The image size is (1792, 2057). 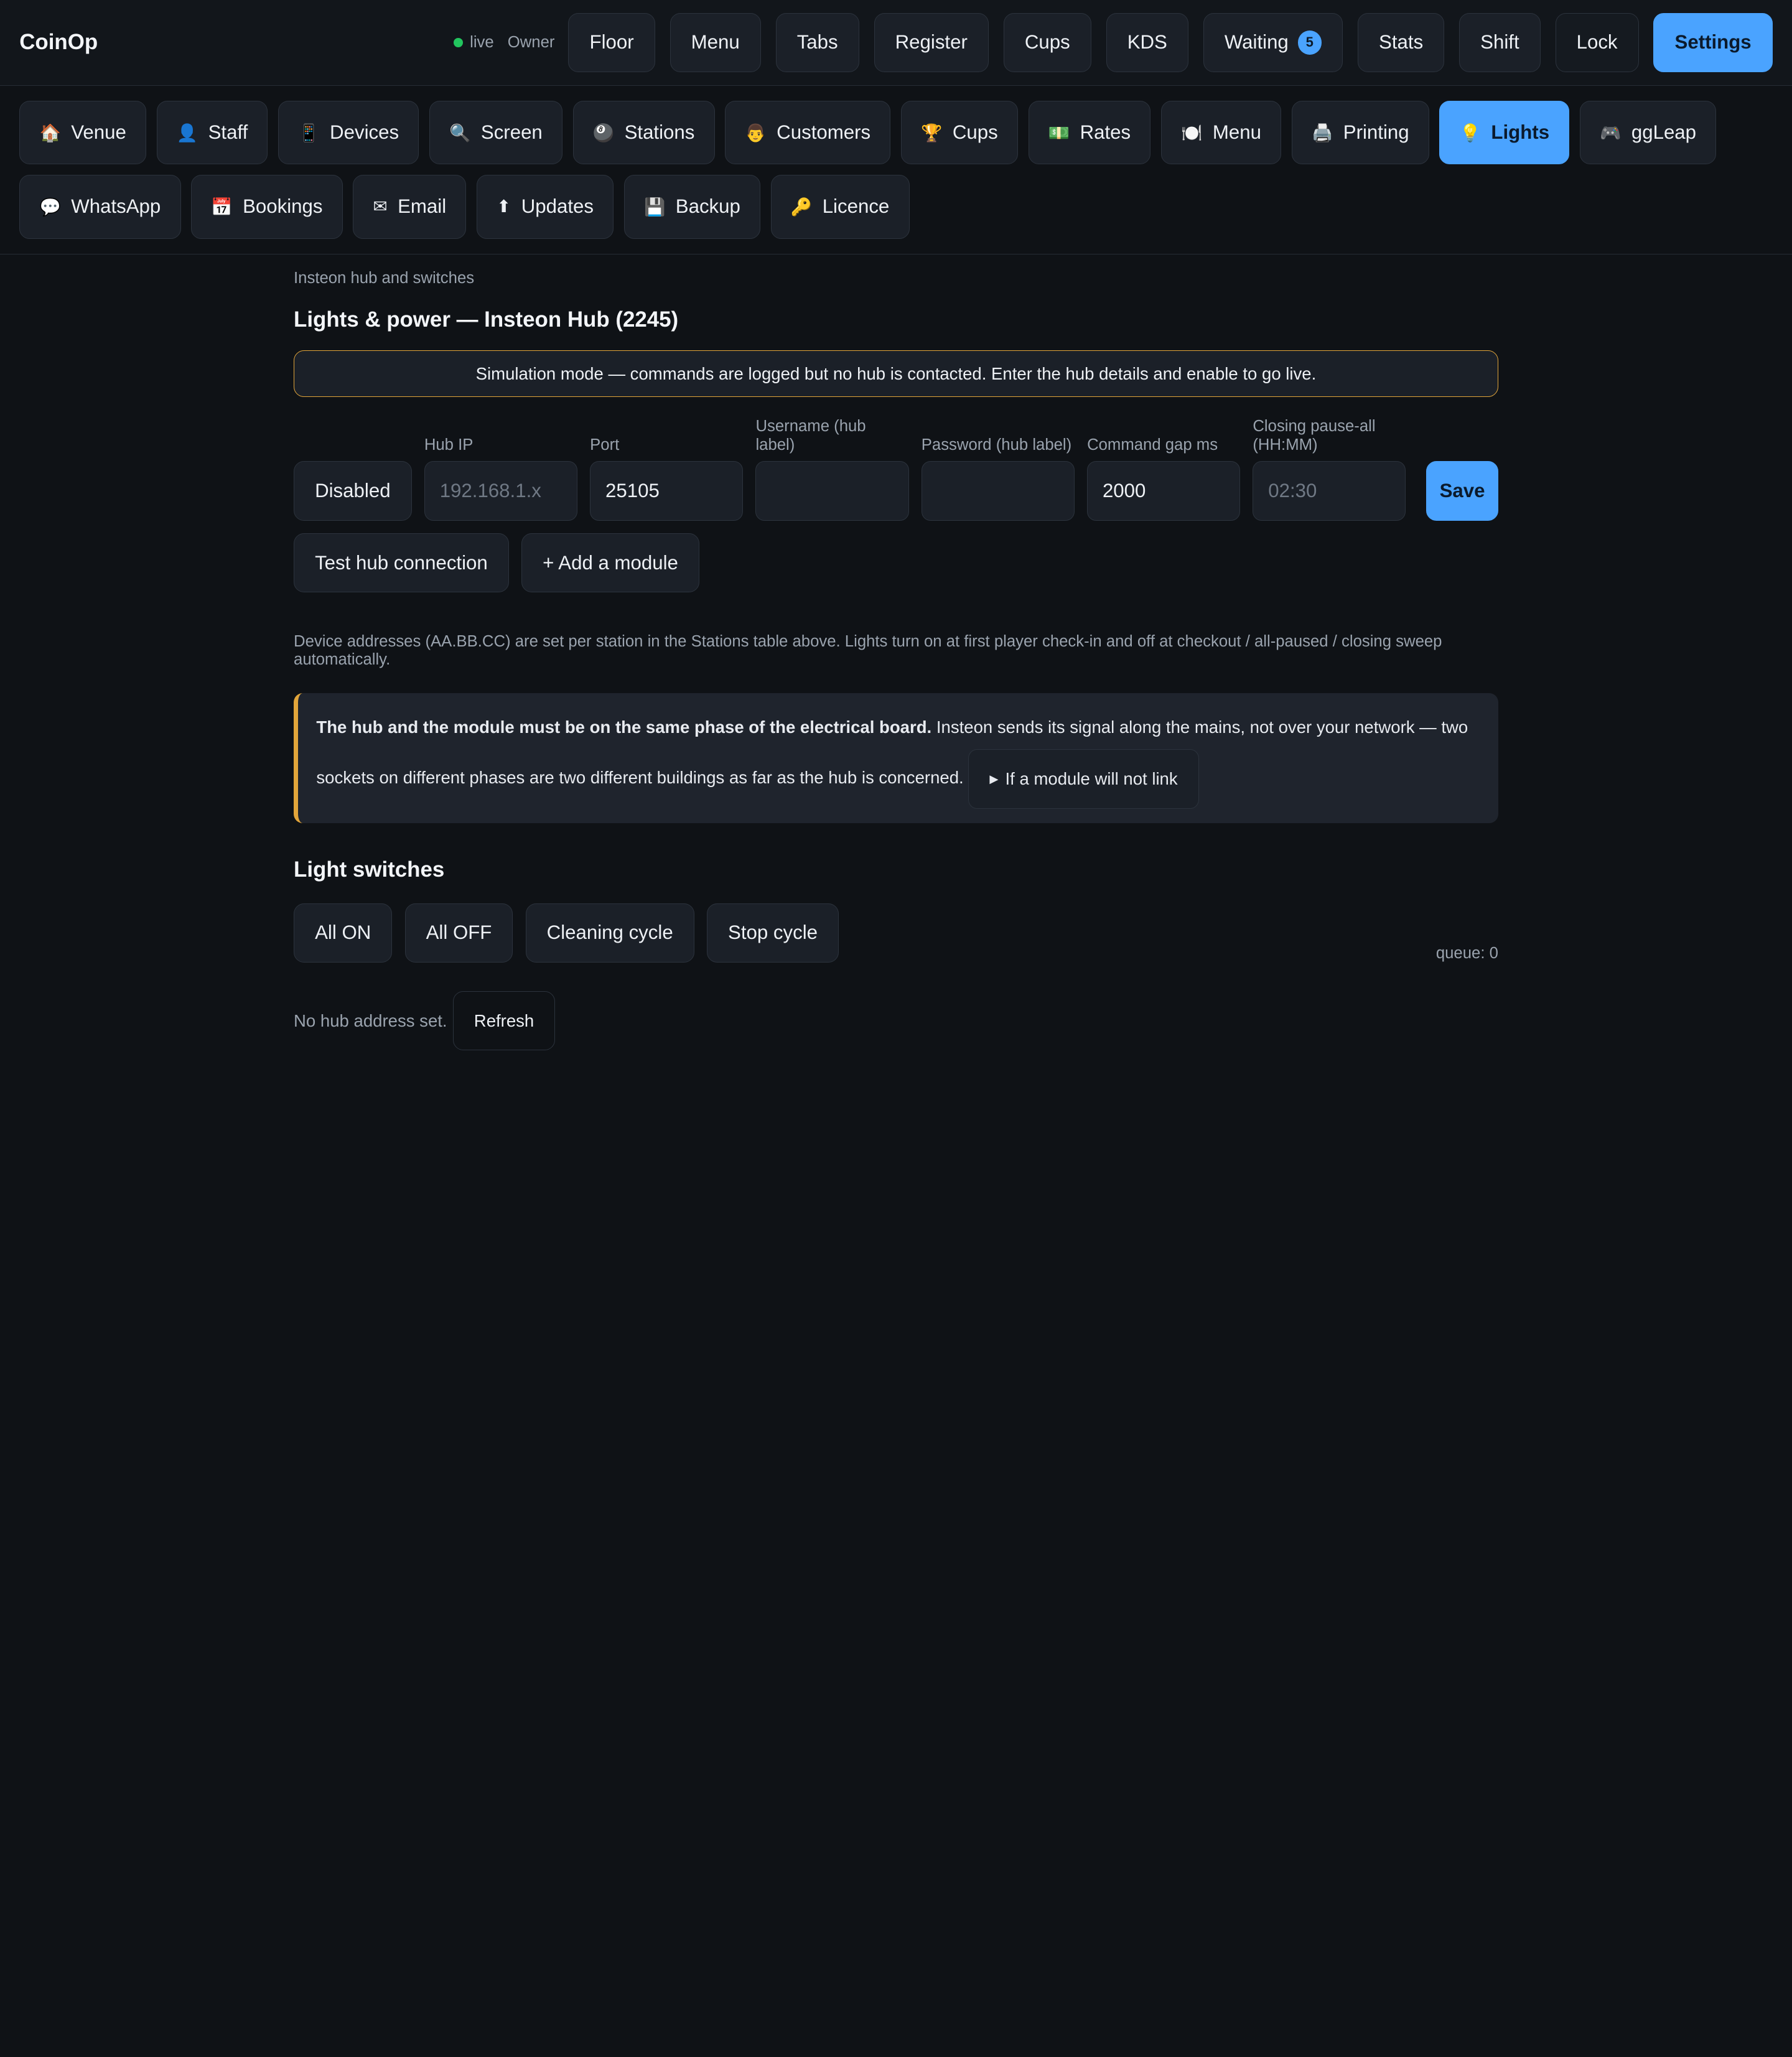 What do you see at coordinates (932, 42) in the screenshot?
I see `nav-register: Register` at bounding box center [932, 42].